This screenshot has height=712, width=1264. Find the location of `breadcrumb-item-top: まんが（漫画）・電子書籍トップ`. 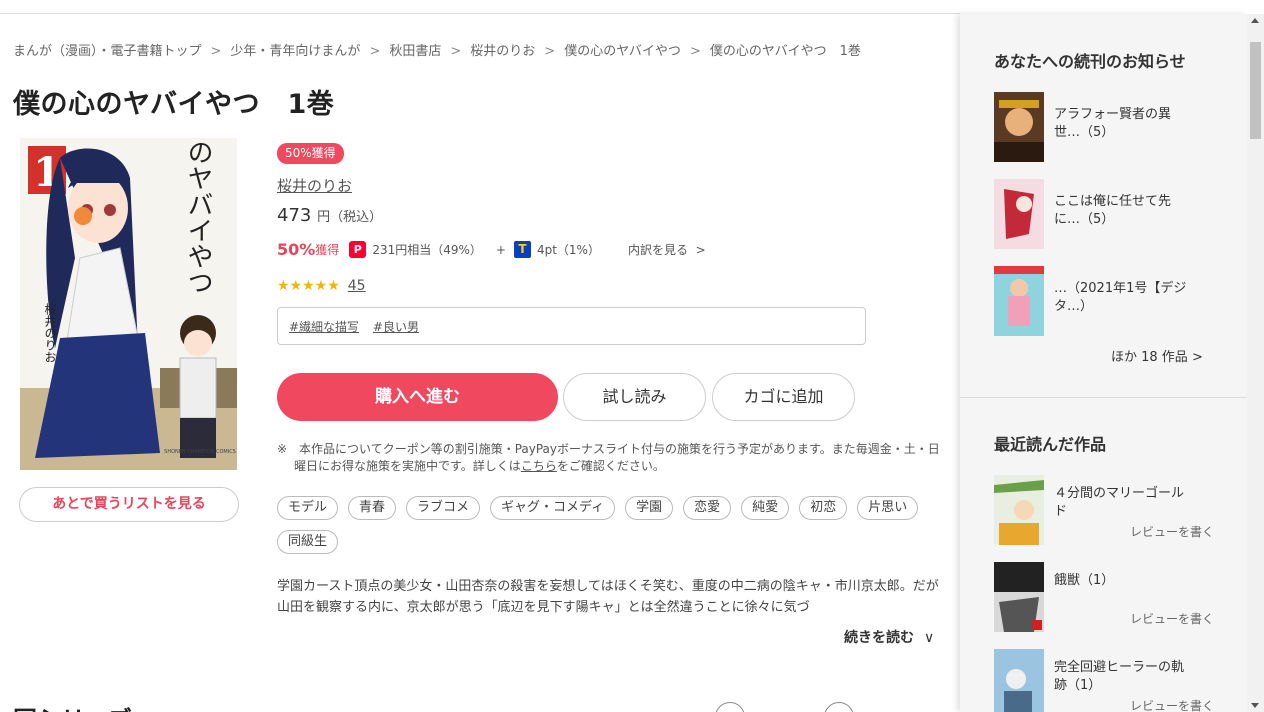

breadcrumb-item-top: まんが（漫画）・電子書籍トップ is located at coordinates (107, 51).